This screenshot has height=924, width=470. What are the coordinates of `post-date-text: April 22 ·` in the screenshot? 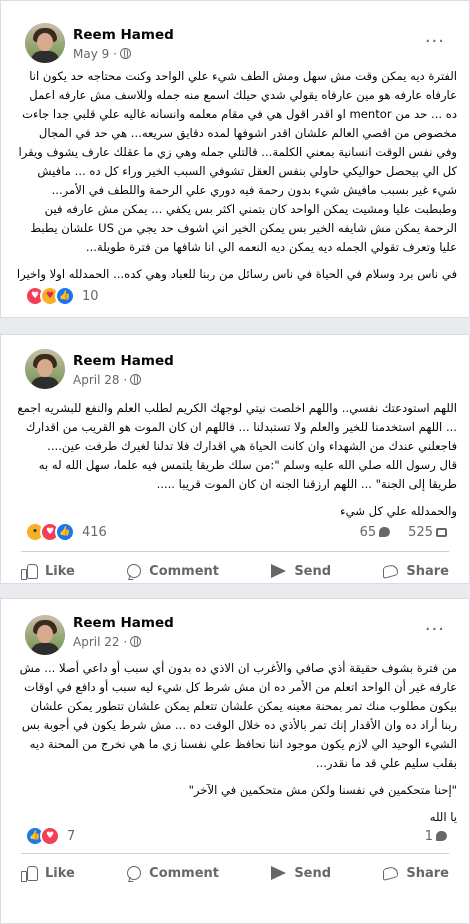 It's located at (100, 642).